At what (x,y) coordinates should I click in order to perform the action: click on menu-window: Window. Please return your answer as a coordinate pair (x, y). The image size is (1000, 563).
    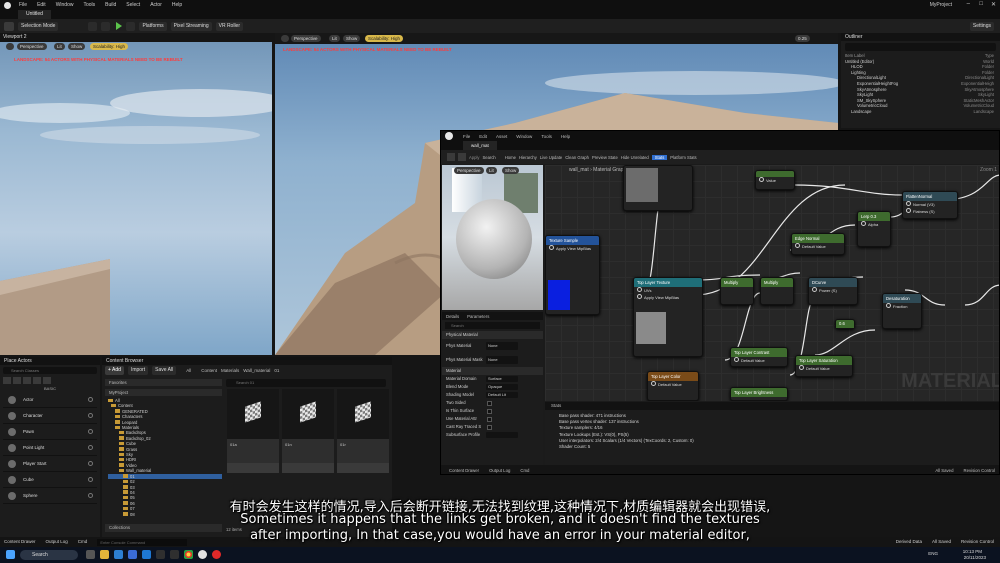
    Looking at the image, I should click on (65, 5).